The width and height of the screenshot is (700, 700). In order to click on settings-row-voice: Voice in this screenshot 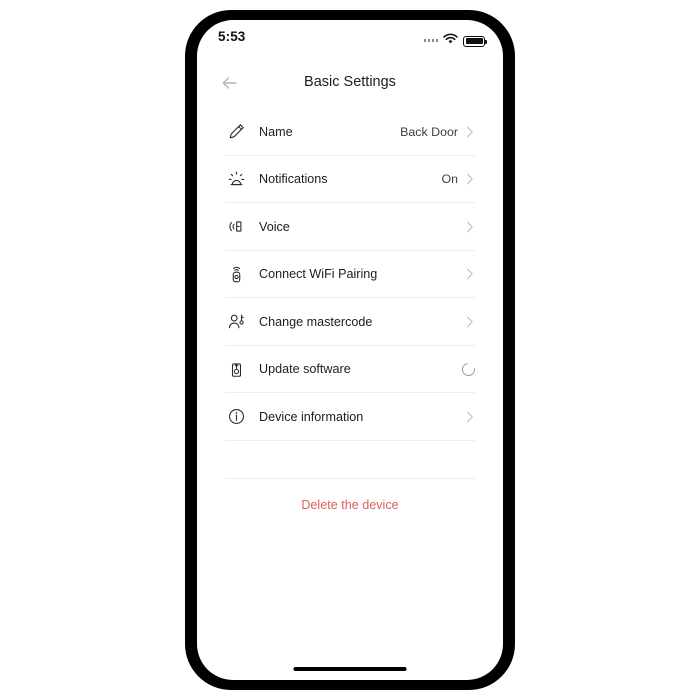, I will do `click(350, 227)`.